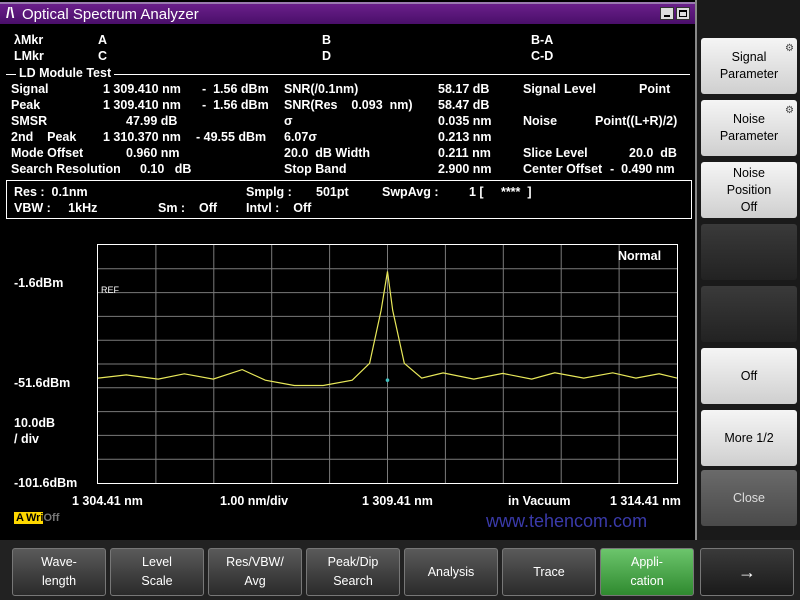 The width and height of the screenshot is (800, 600). What do you see at coordinates (645, 501) in the screenshot?
I see `x-stop-label: 1 314.41 nm` at bounding box center [645, 501].